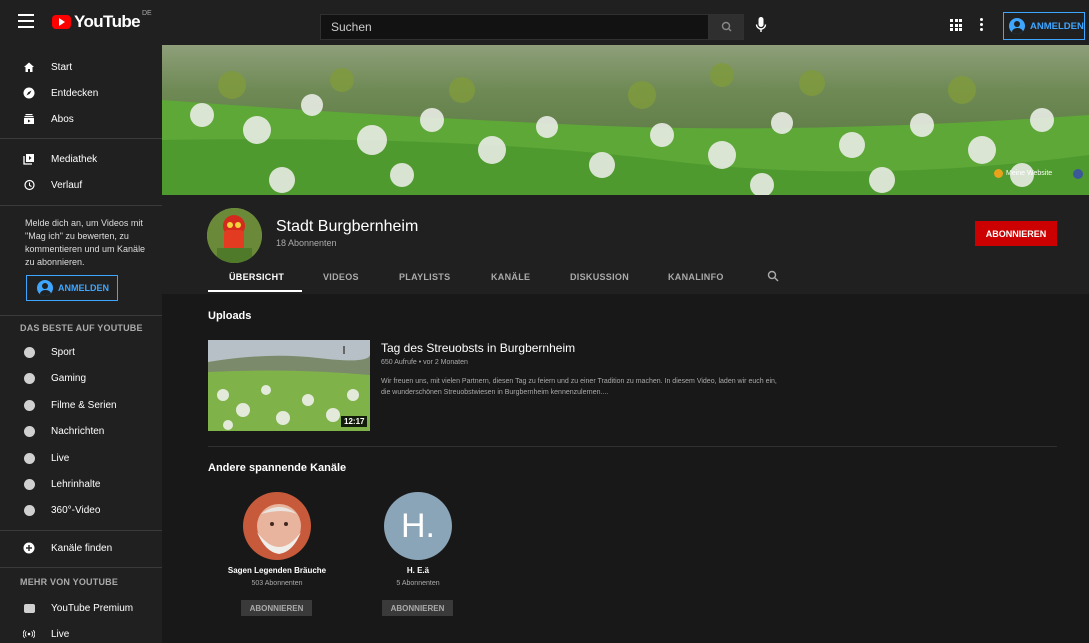  Describe the element at coordinates (29, 484) in the screenshot. I see `learning-icon` at that location.